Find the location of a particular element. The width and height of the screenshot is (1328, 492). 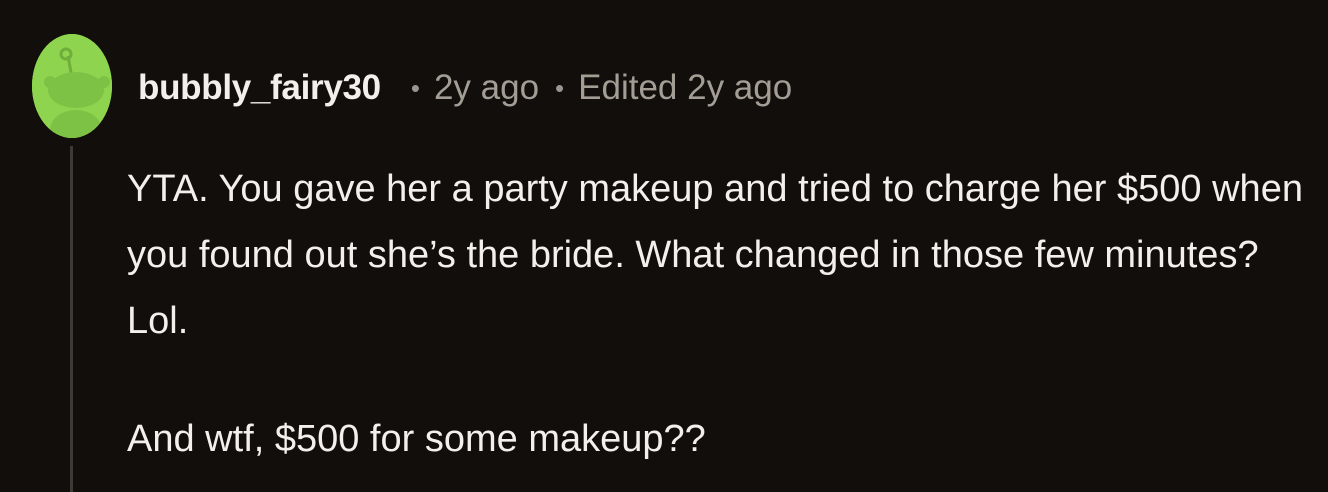

username-link: bubbly_fairy30 is located at coordinates (259, 88).